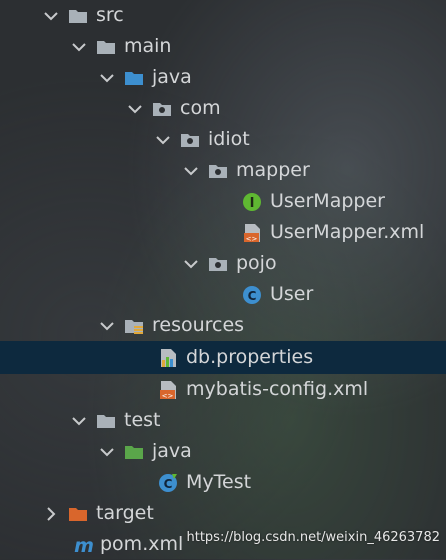 This screenshot has width=446, height=560. I want to click on maven-file-icon: m, so click(84, 545).